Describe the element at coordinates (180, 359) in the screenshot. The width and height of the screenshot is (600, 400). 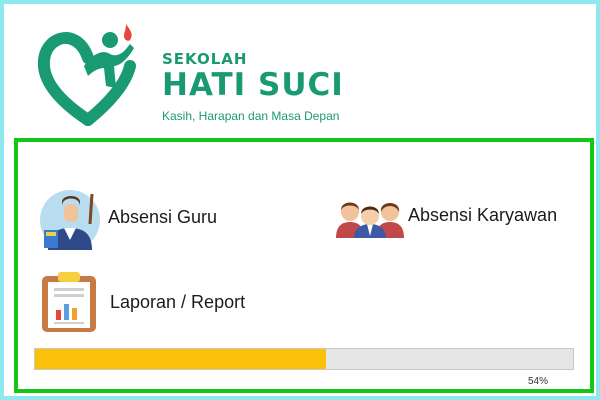
I see `progress-bar-fill` at that location.